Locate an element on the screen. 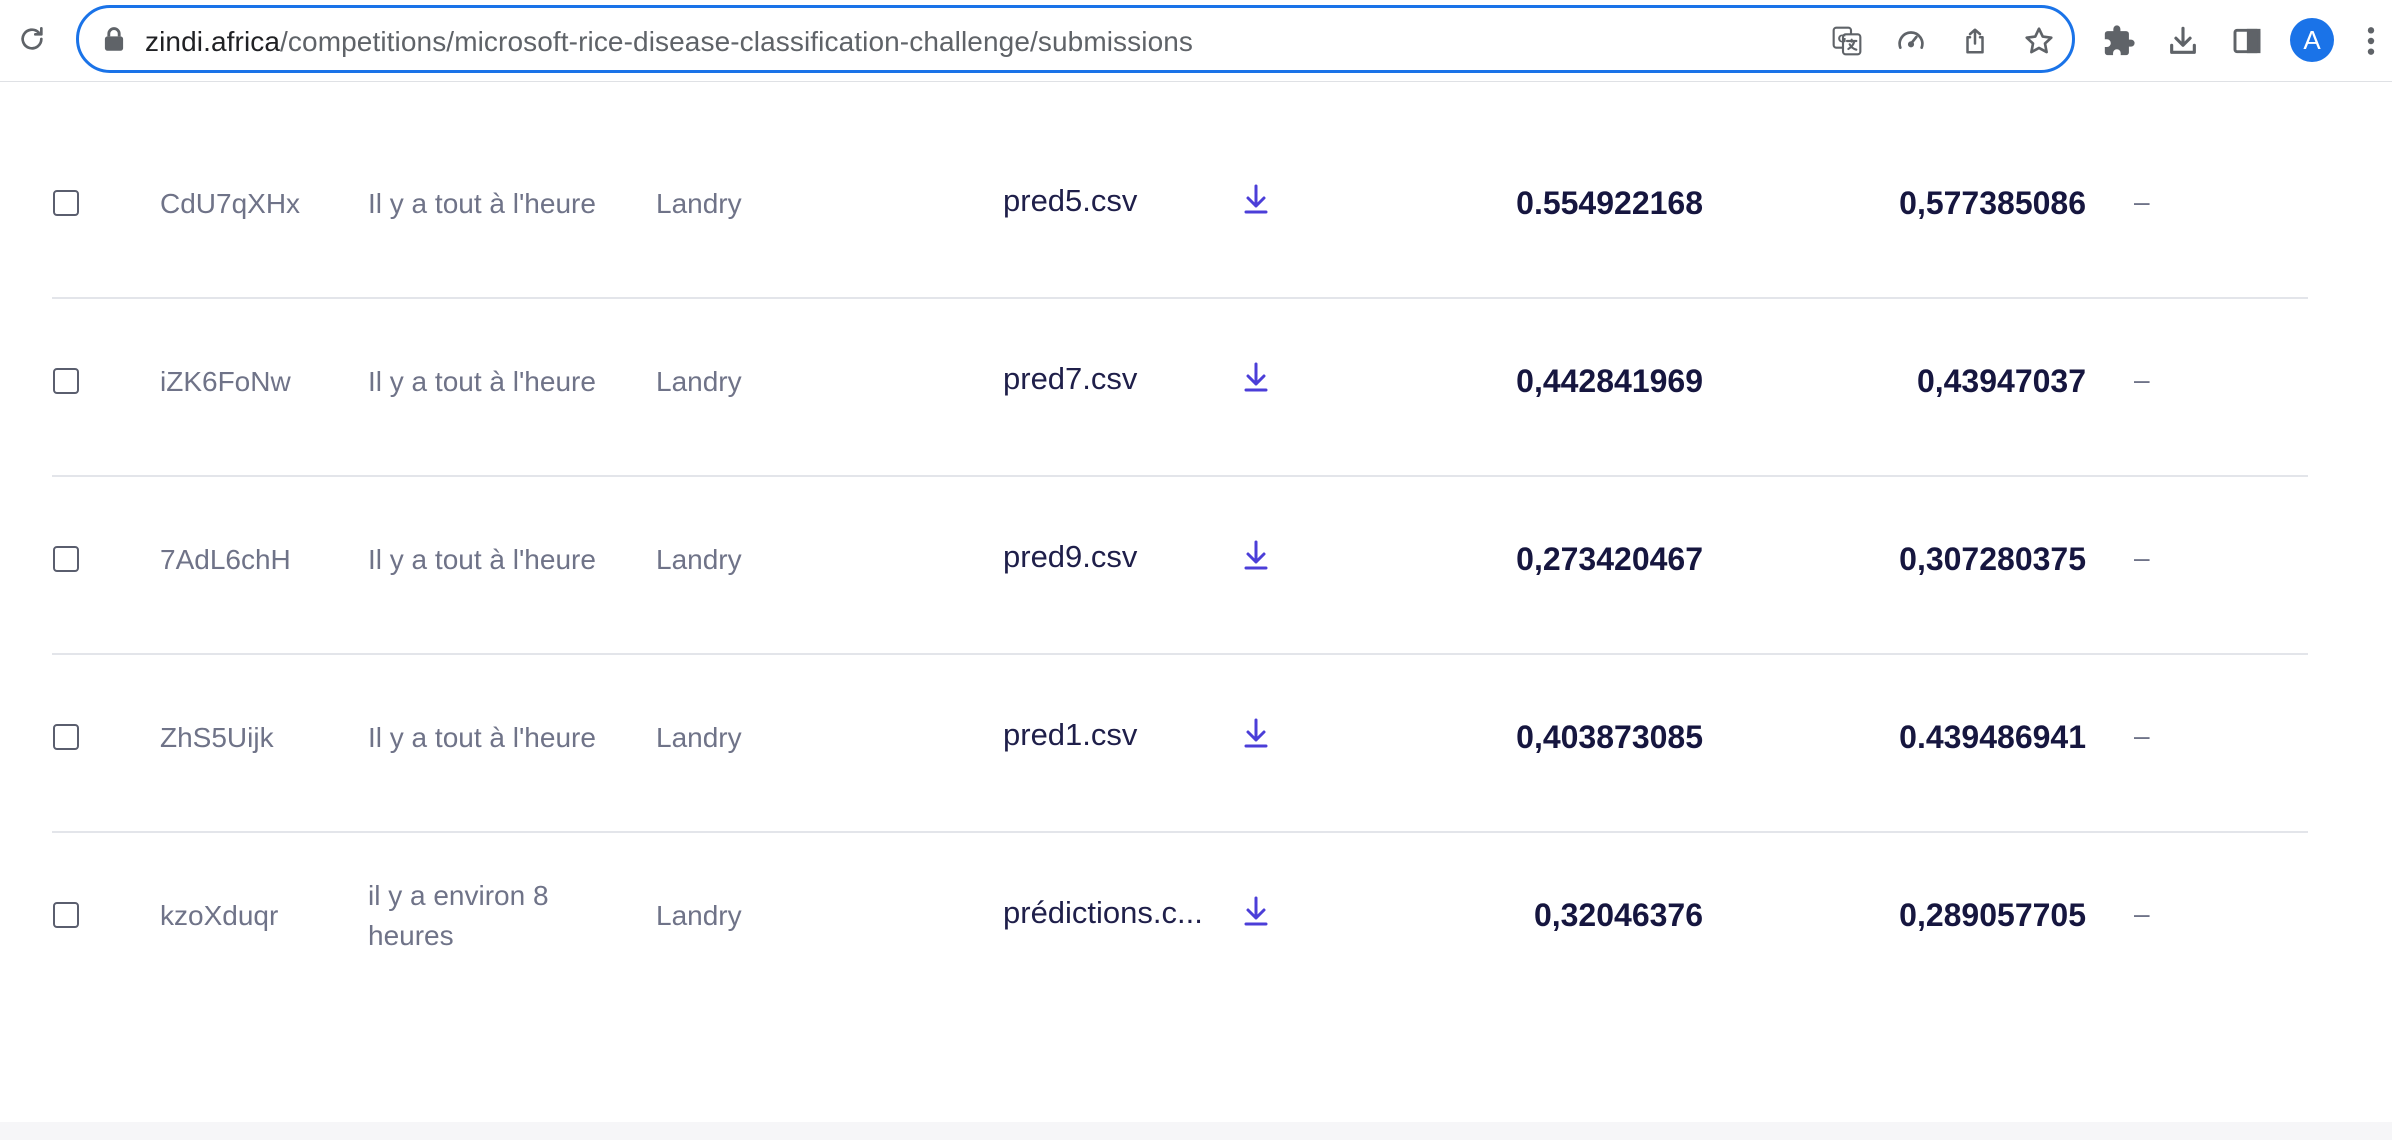 This screenshot has width=2392, height=1140. private-score: 0,289057705 is located at coordinates (1992, 915).